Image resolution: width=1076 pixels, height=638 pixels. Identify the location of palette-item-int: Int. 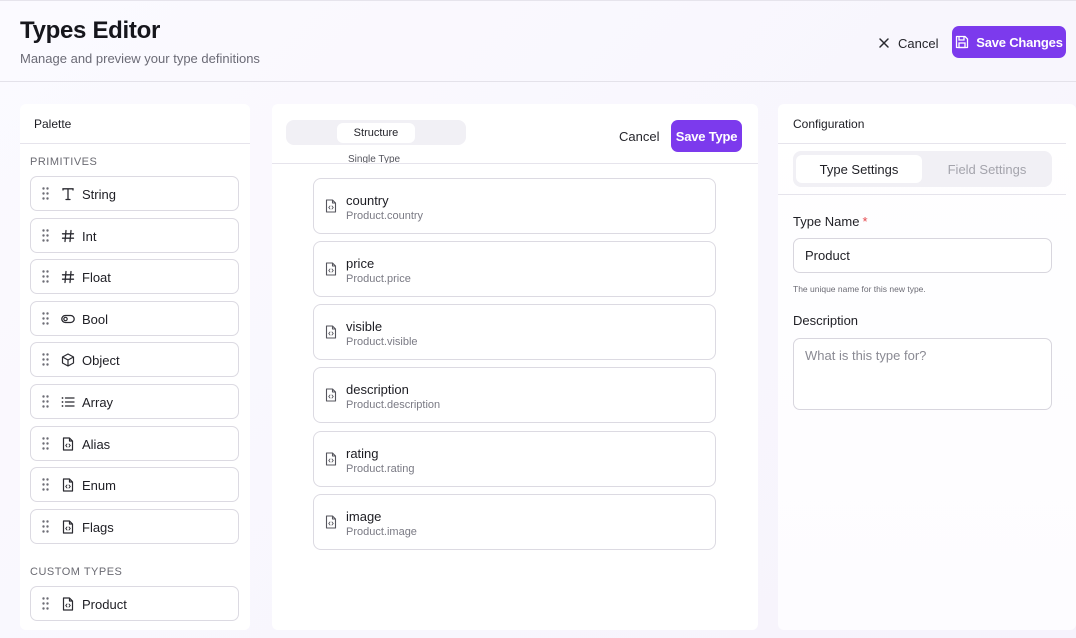
(134, 235).